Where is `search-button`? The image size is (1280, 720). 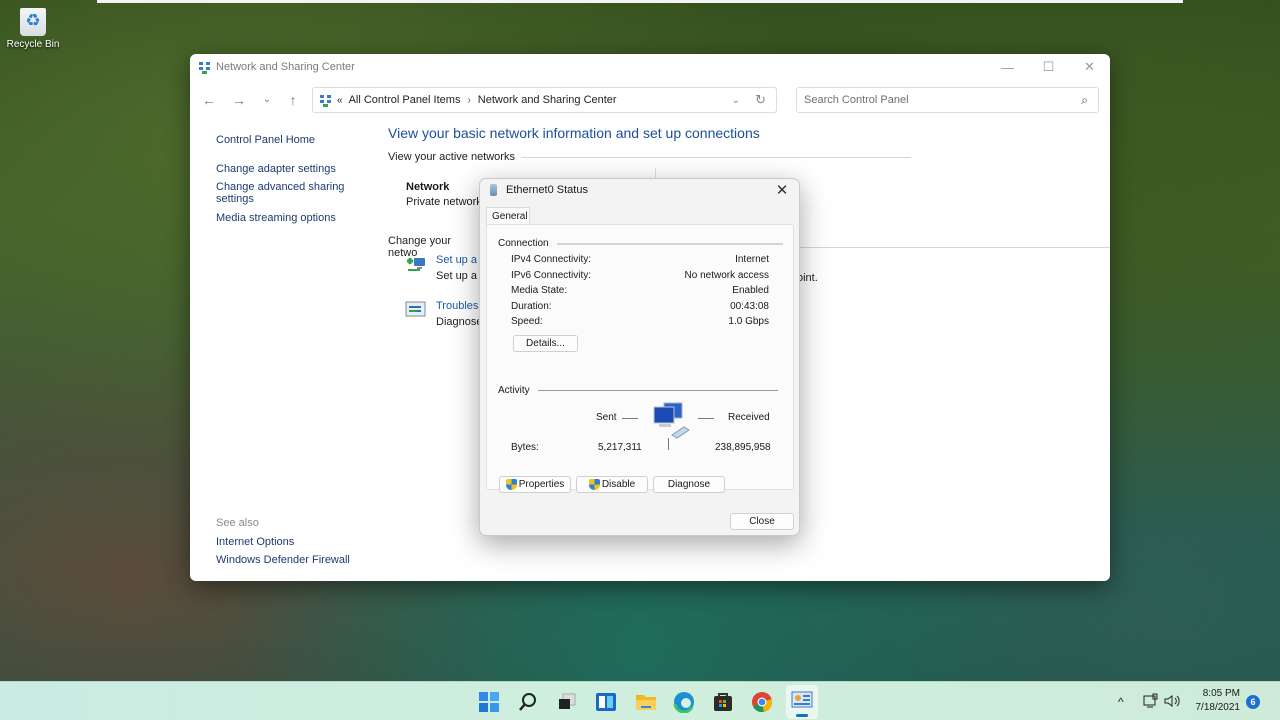
search-button is located at coordinates (528, 702).